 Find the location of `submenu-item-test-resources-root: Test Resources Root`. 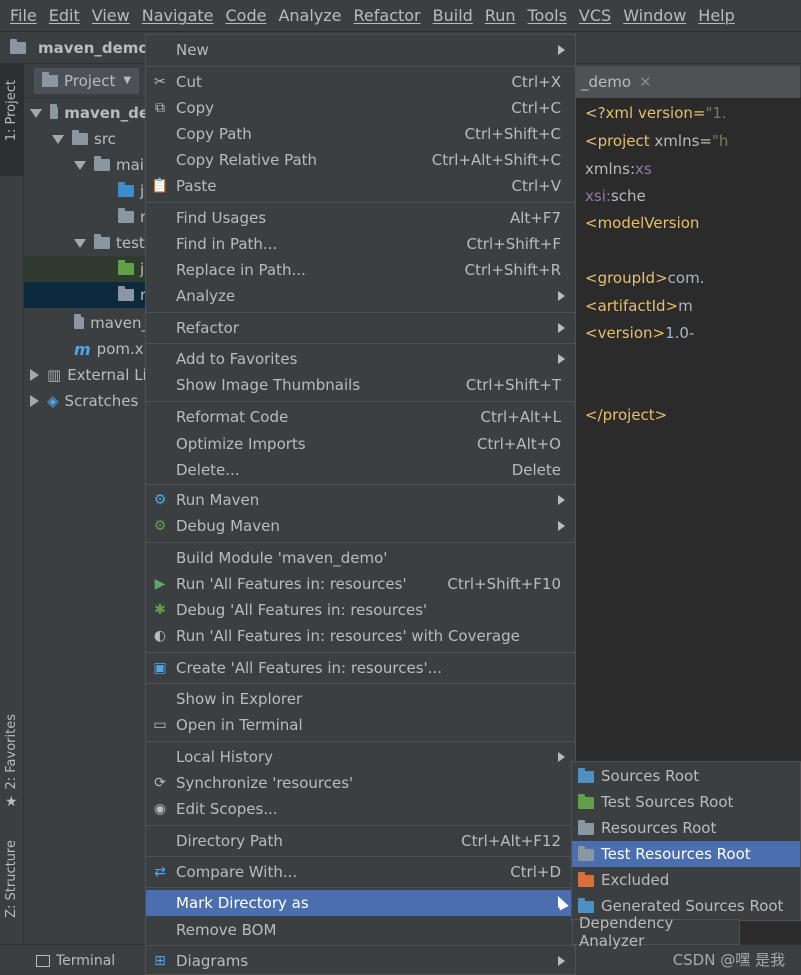

submenu-item-test-resources-root: Test Resources Root is located at coordinates (686, 854).